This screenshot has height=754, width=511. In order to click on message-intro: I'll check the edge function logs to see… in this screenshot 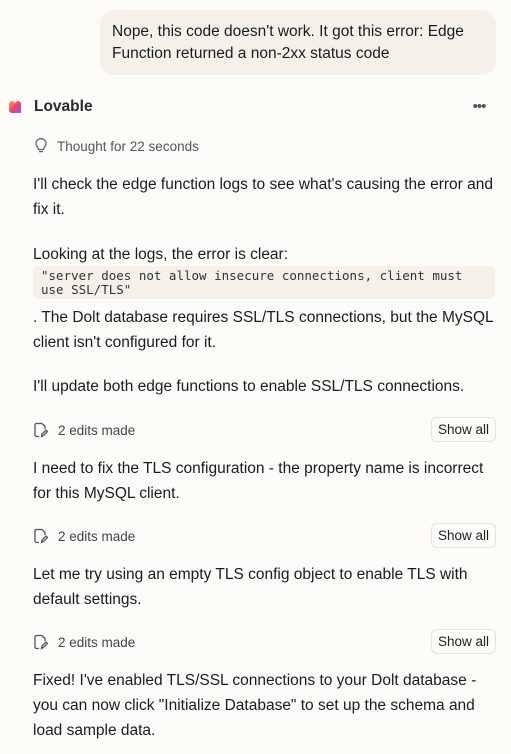, I will do `click(263, 197)`.